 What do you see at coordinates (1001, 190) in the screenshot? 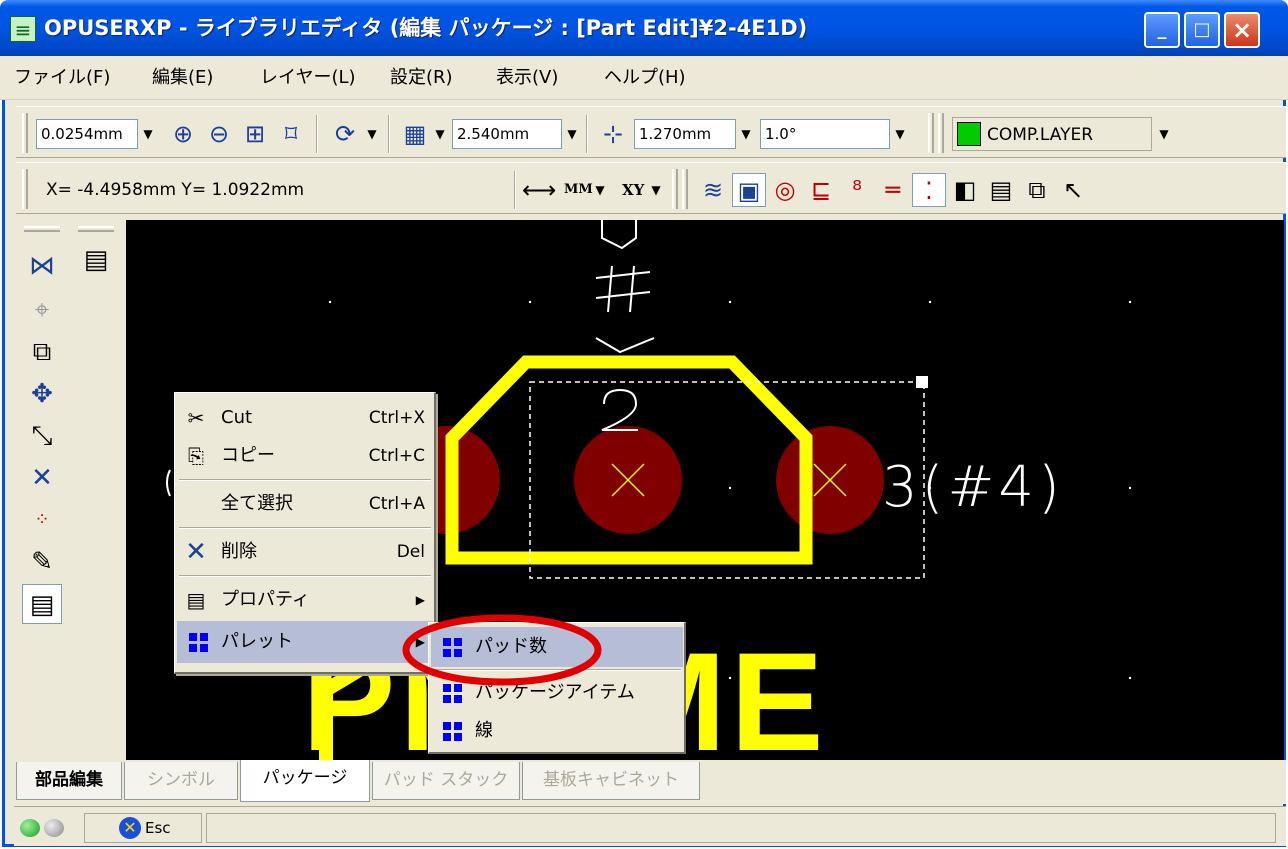
I see `component-icon: ▤` at bounding box center [1001, 190].